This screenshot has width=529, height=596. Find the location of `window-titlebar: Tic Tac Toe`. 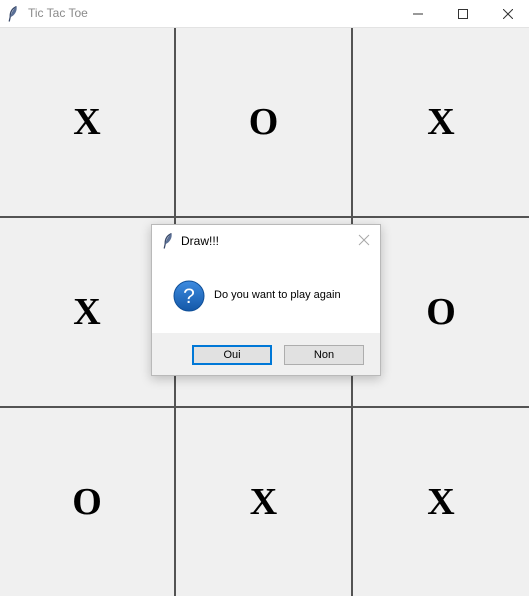

window-titlebar: Tic Tac Toe is located at coordinates (264, 14).